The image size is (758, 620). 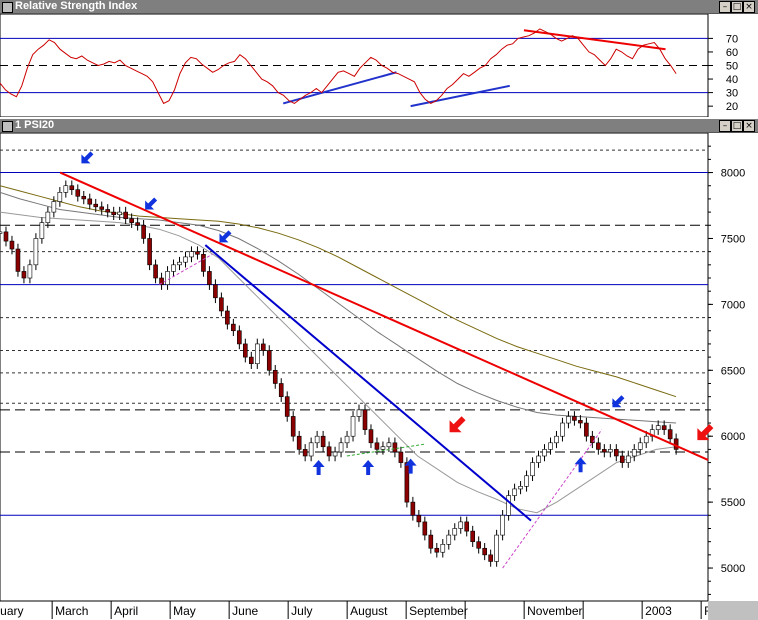 What do you see at coordinates (379, 126) in the screenshot?
I see `price-titlebar: 1 PSI20 – □ ×` at bounding box center [379, 126].